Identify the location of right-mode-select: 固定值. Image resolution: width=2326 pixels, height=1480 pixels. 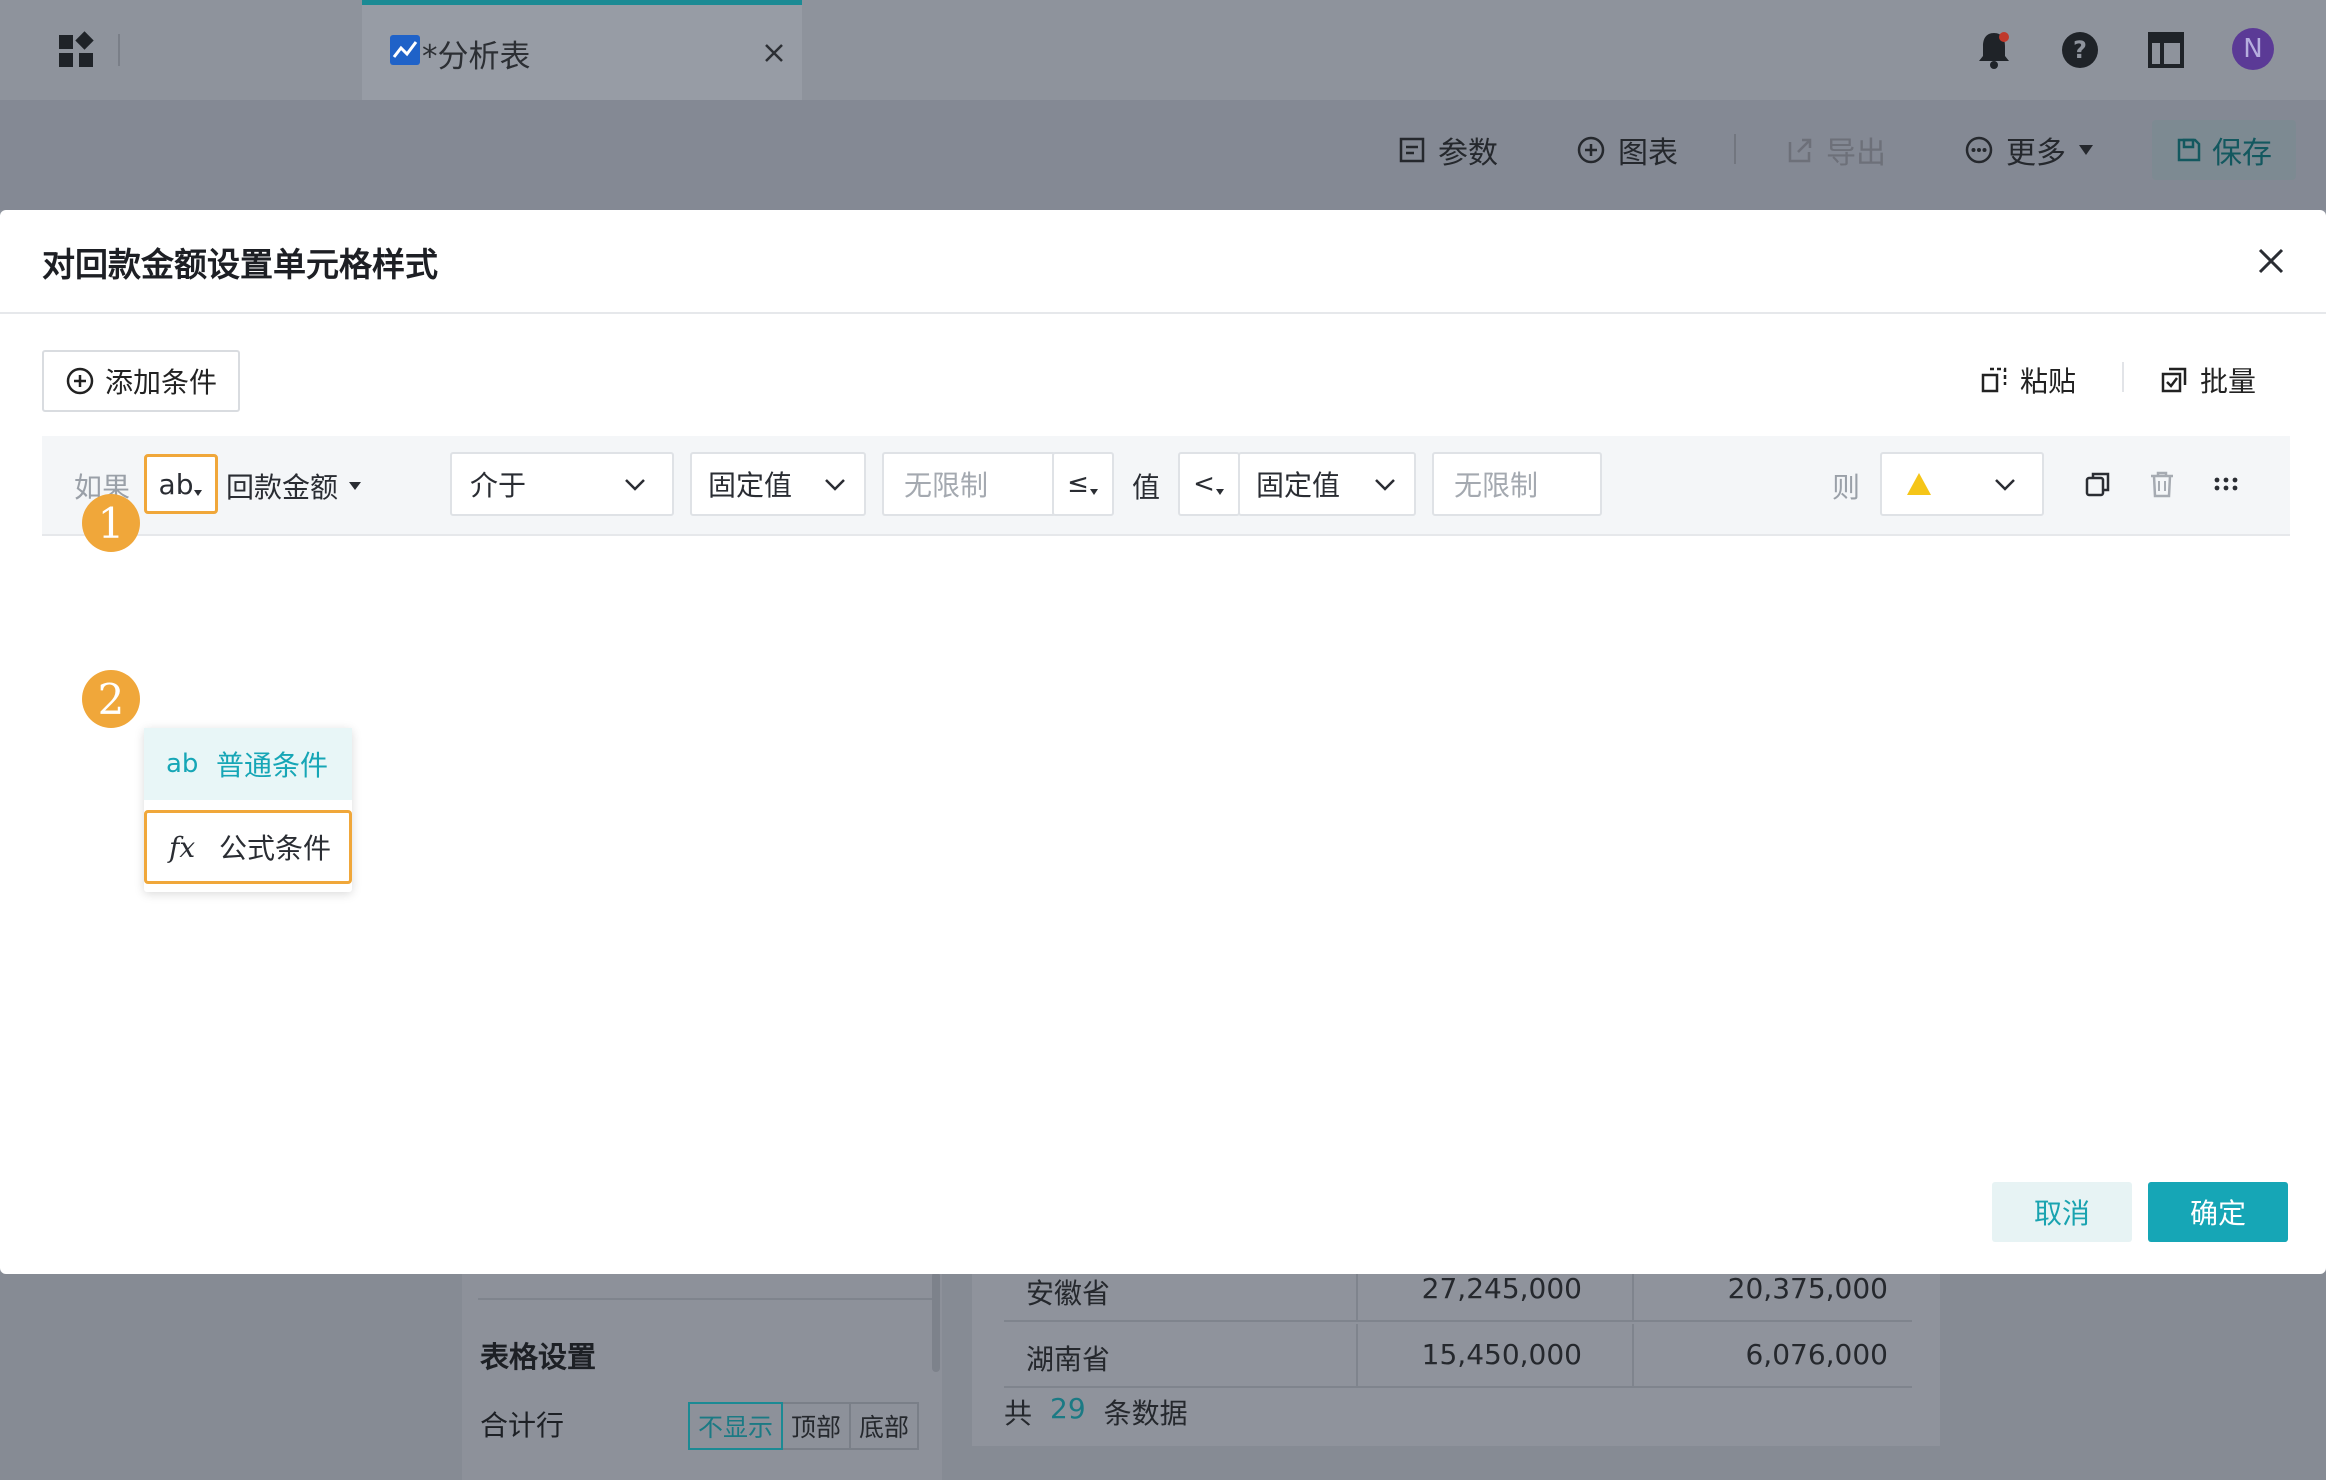
(1327, 484).